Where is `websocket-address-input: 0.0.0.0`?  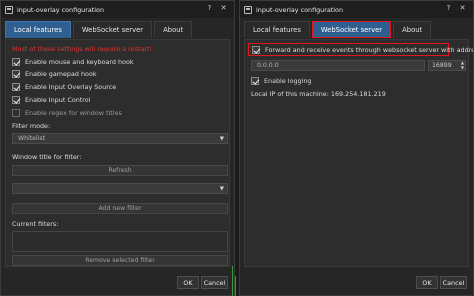
websocket-address-input: 0.0.0.0 is located at coordinates (338, 65).